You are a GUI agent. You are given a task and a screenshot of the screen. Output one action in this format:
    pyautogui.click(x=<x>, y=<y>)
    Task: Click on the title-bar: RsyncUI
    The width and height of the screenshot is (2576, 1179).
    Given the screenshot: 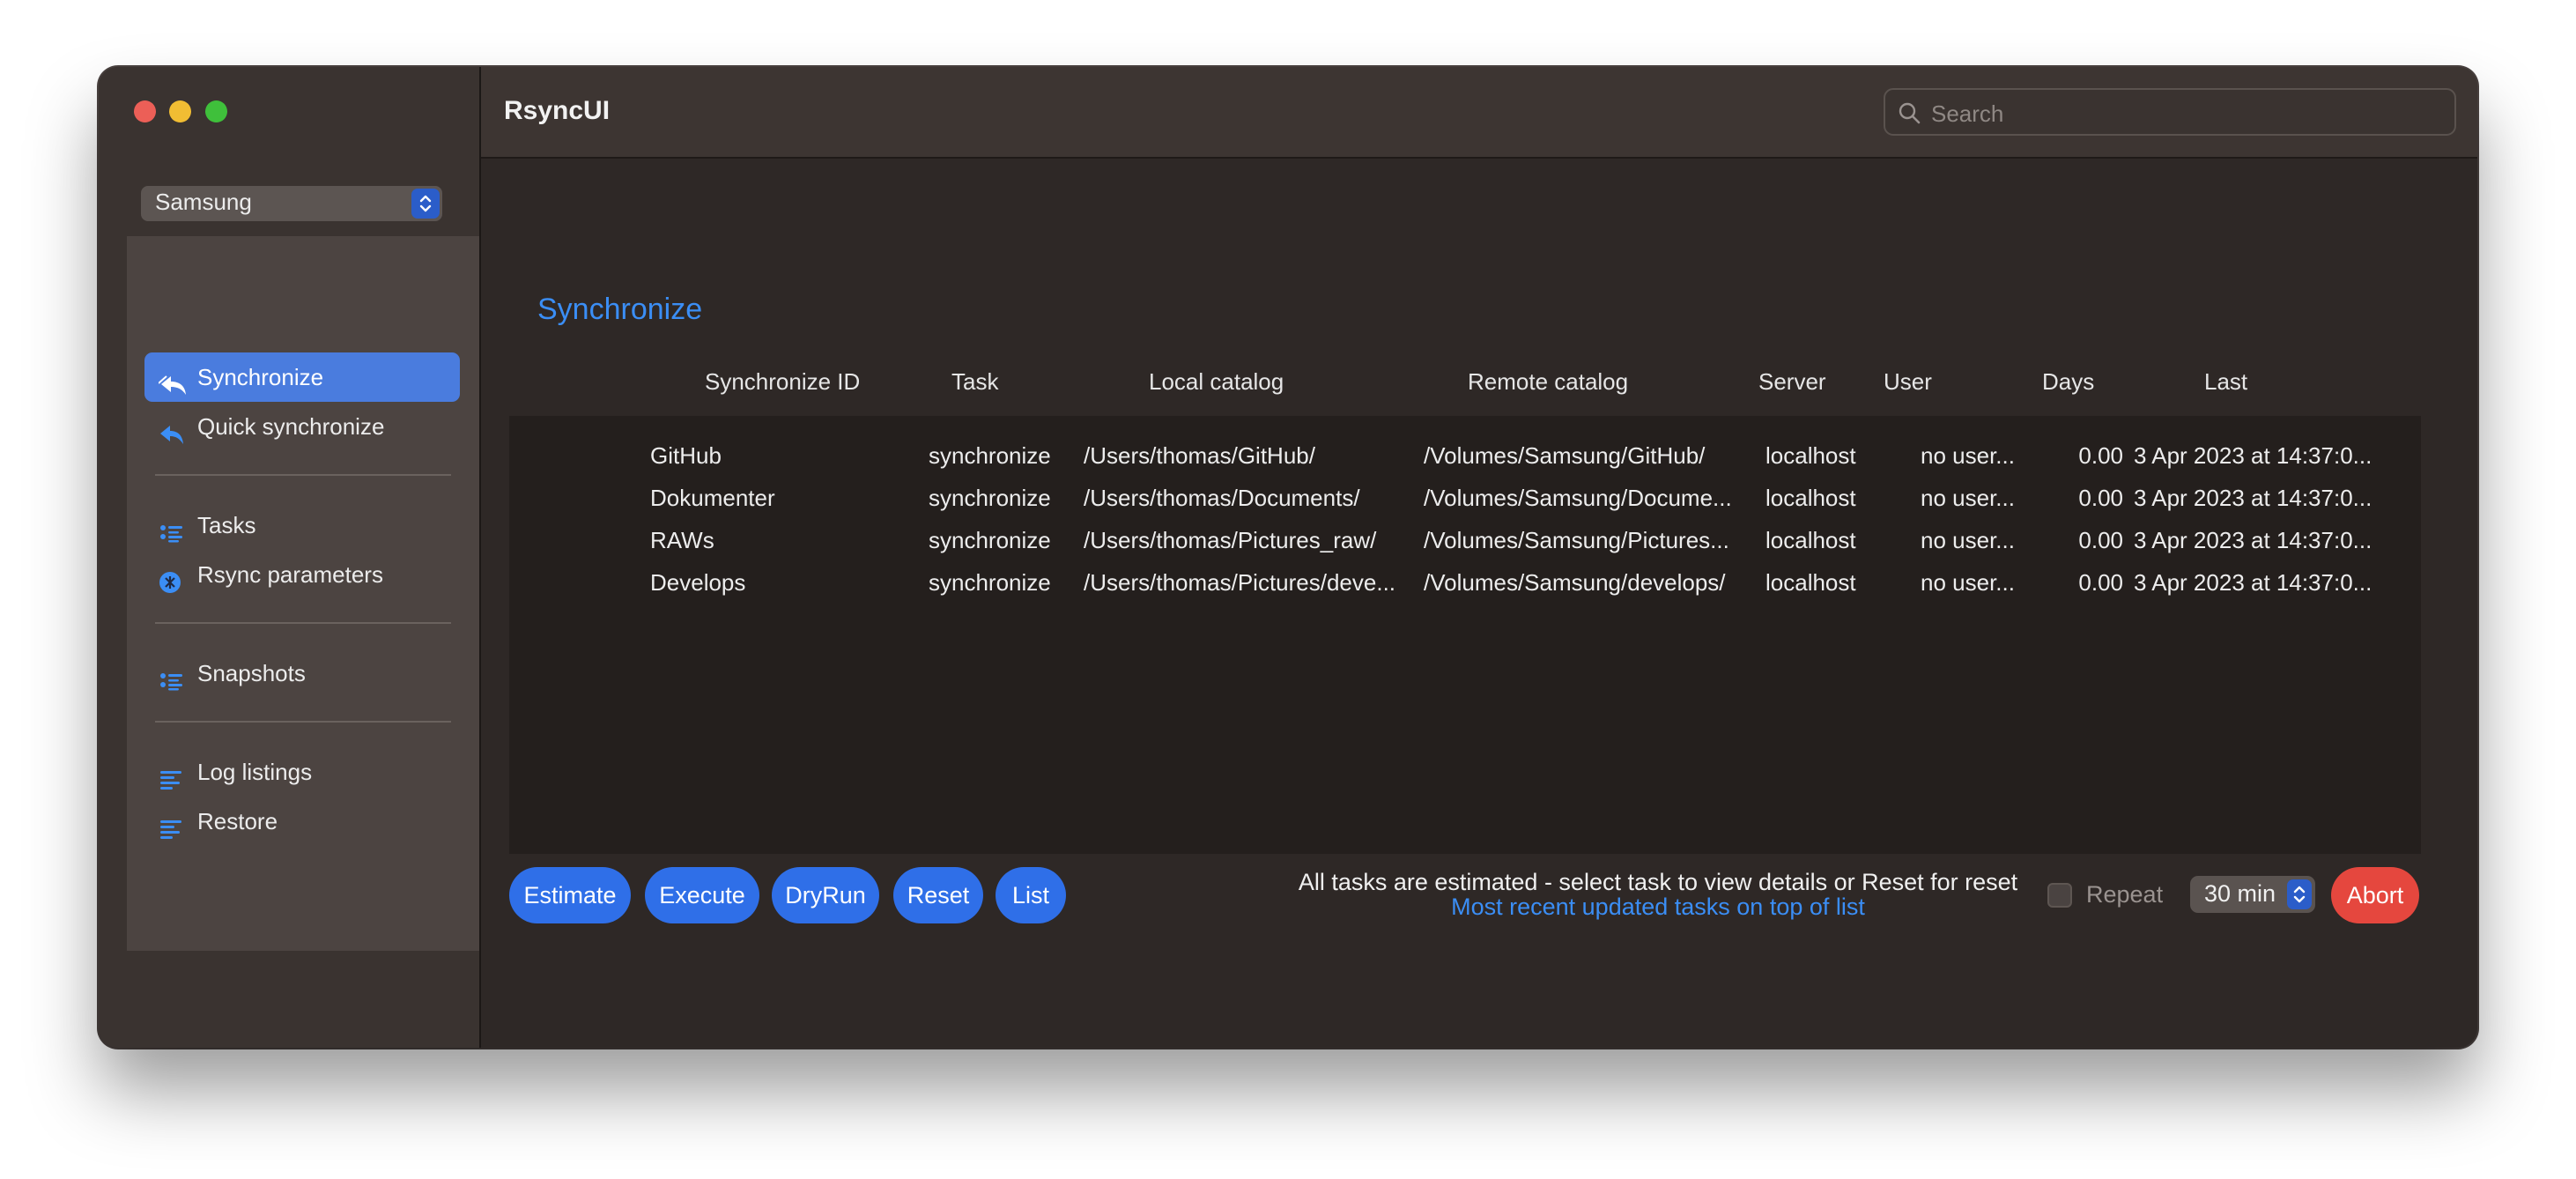 What is the action you would take?
    pyautogui.click(x=1479, y=113)
    